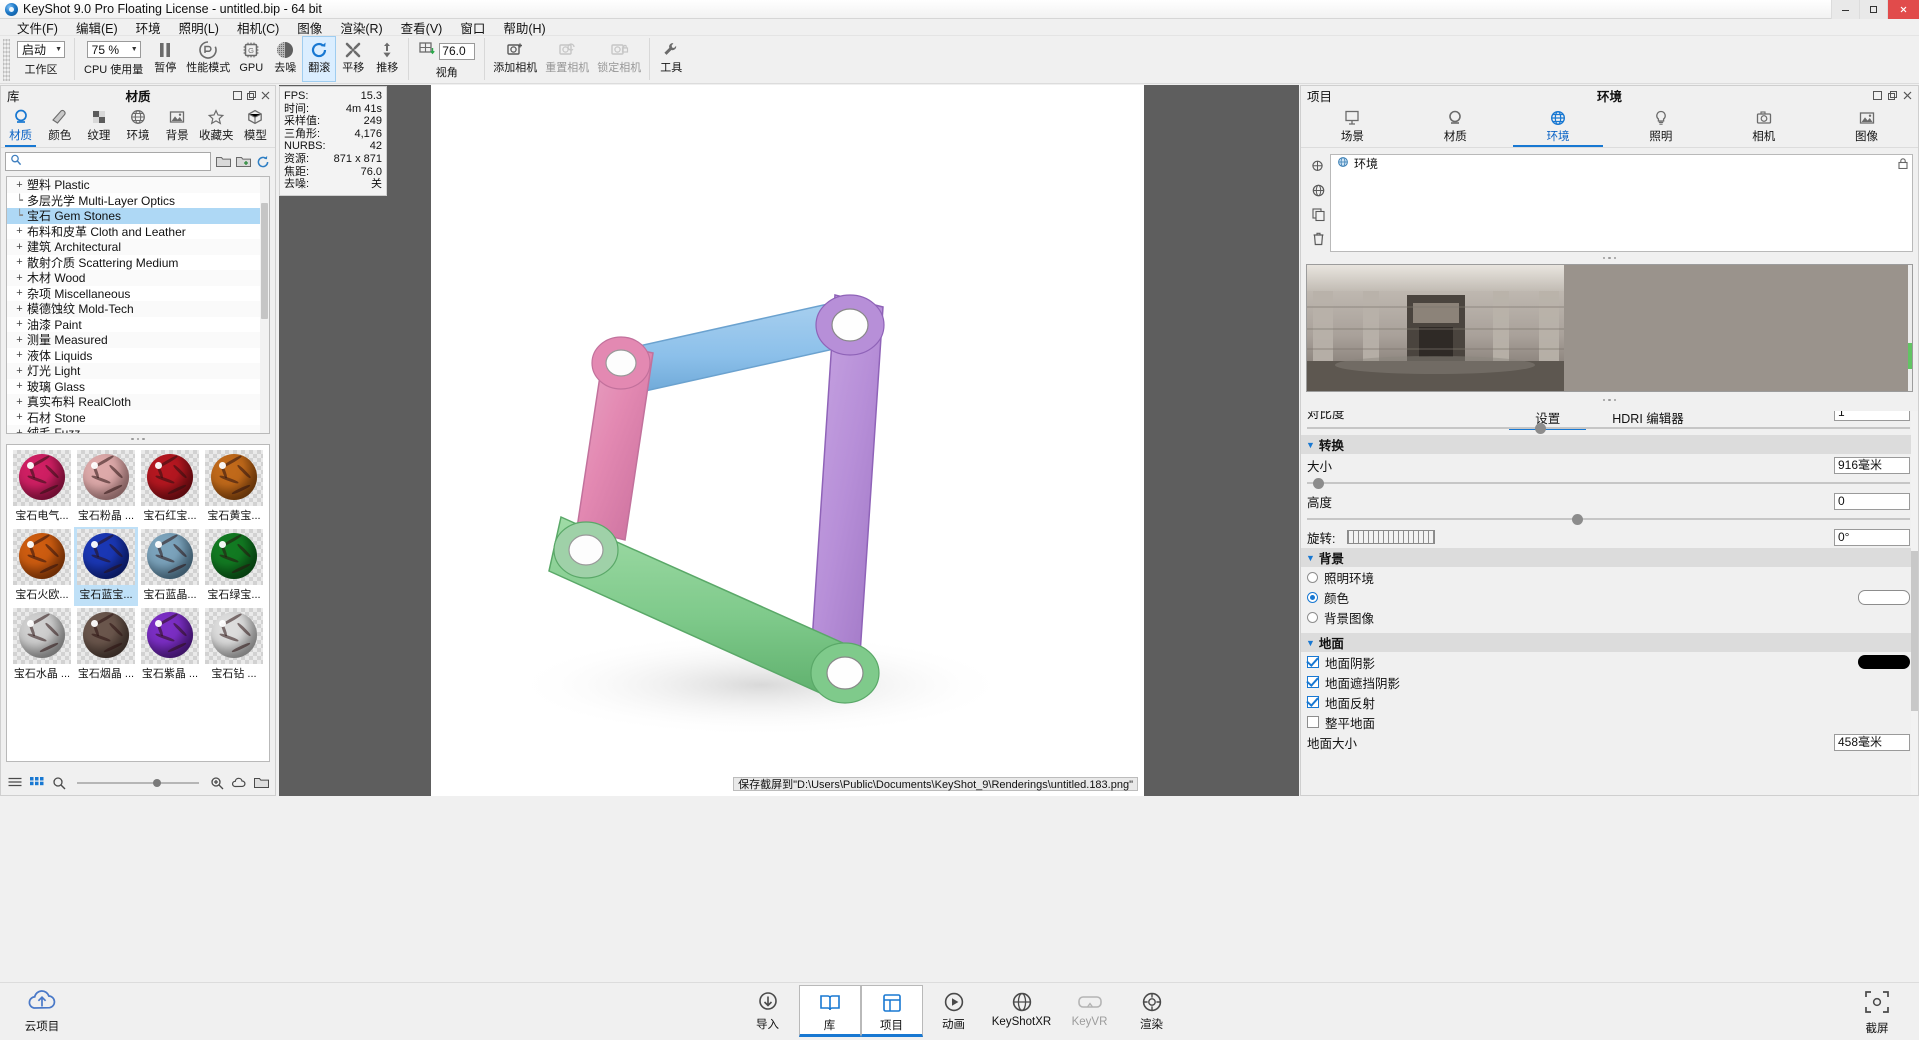 The width and height of the screenshot is (1919, 1040). Describe the element at coordinates (251, 95) in the screenshot. I see `library-float-icon` at that location.